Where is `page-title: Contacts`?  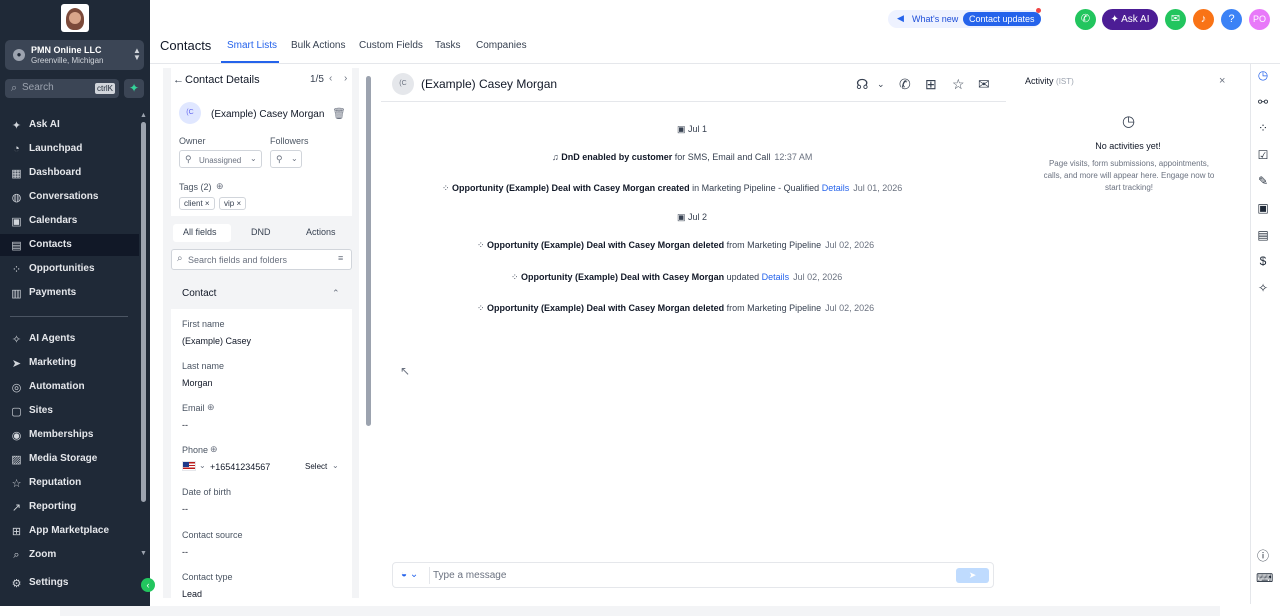
page-title: Contacts is located at coordinates (186, 45).